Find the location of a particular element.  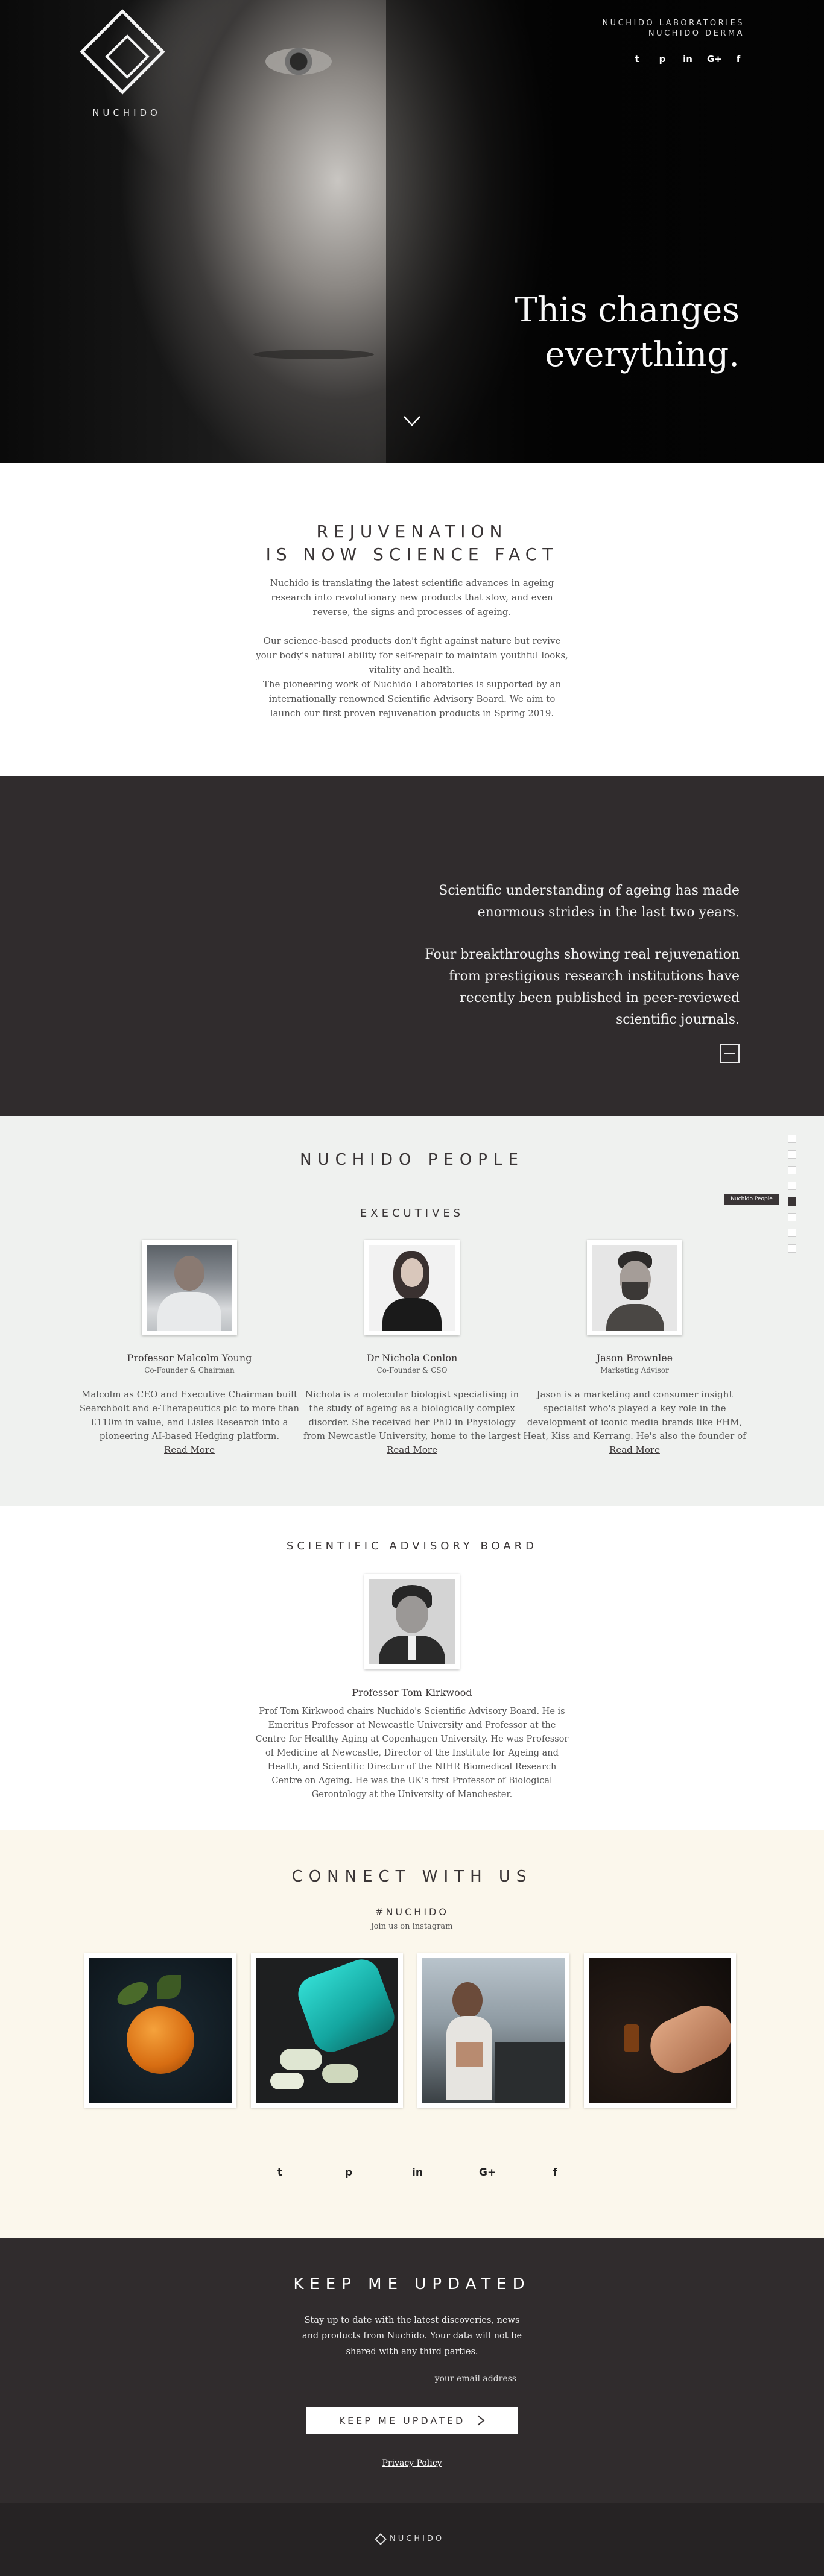

nav-link-derma: NUCHIDO DERMA is located at coordinates (673, 33).